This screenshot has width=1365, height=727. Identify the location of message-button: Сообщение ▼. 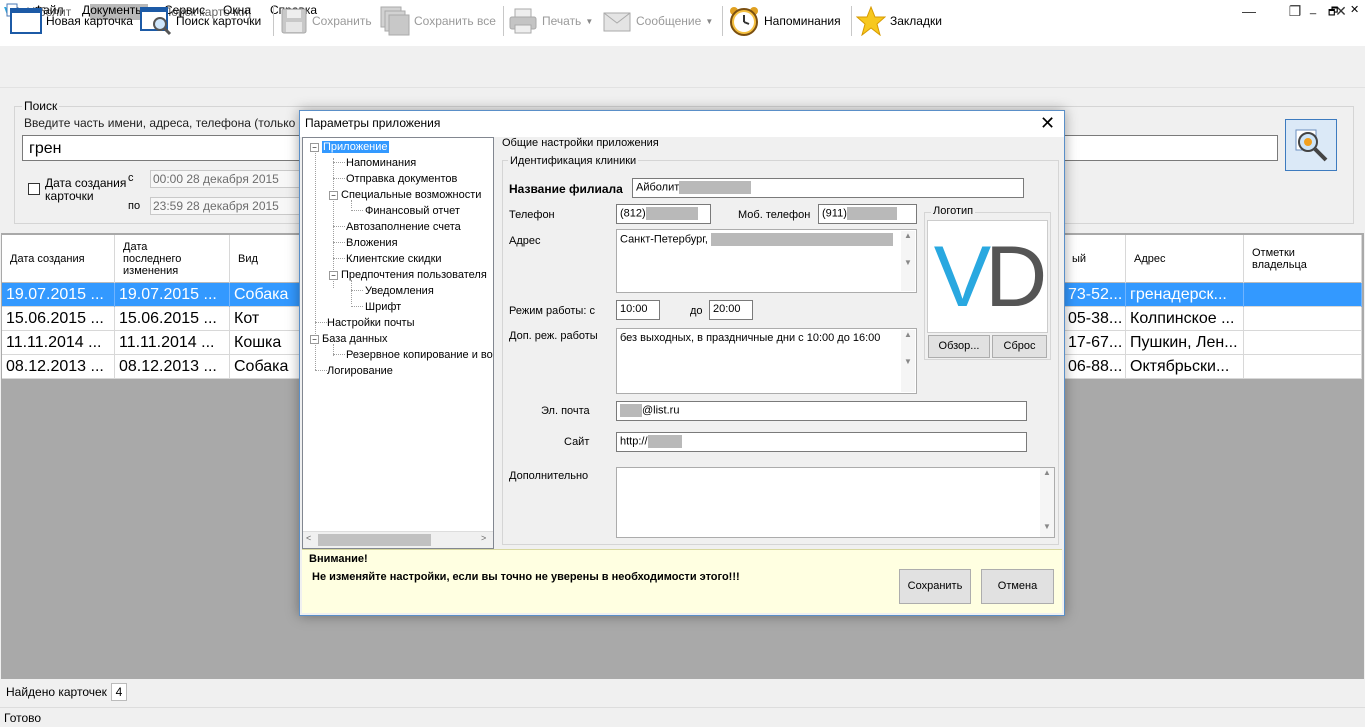
(657, 21).